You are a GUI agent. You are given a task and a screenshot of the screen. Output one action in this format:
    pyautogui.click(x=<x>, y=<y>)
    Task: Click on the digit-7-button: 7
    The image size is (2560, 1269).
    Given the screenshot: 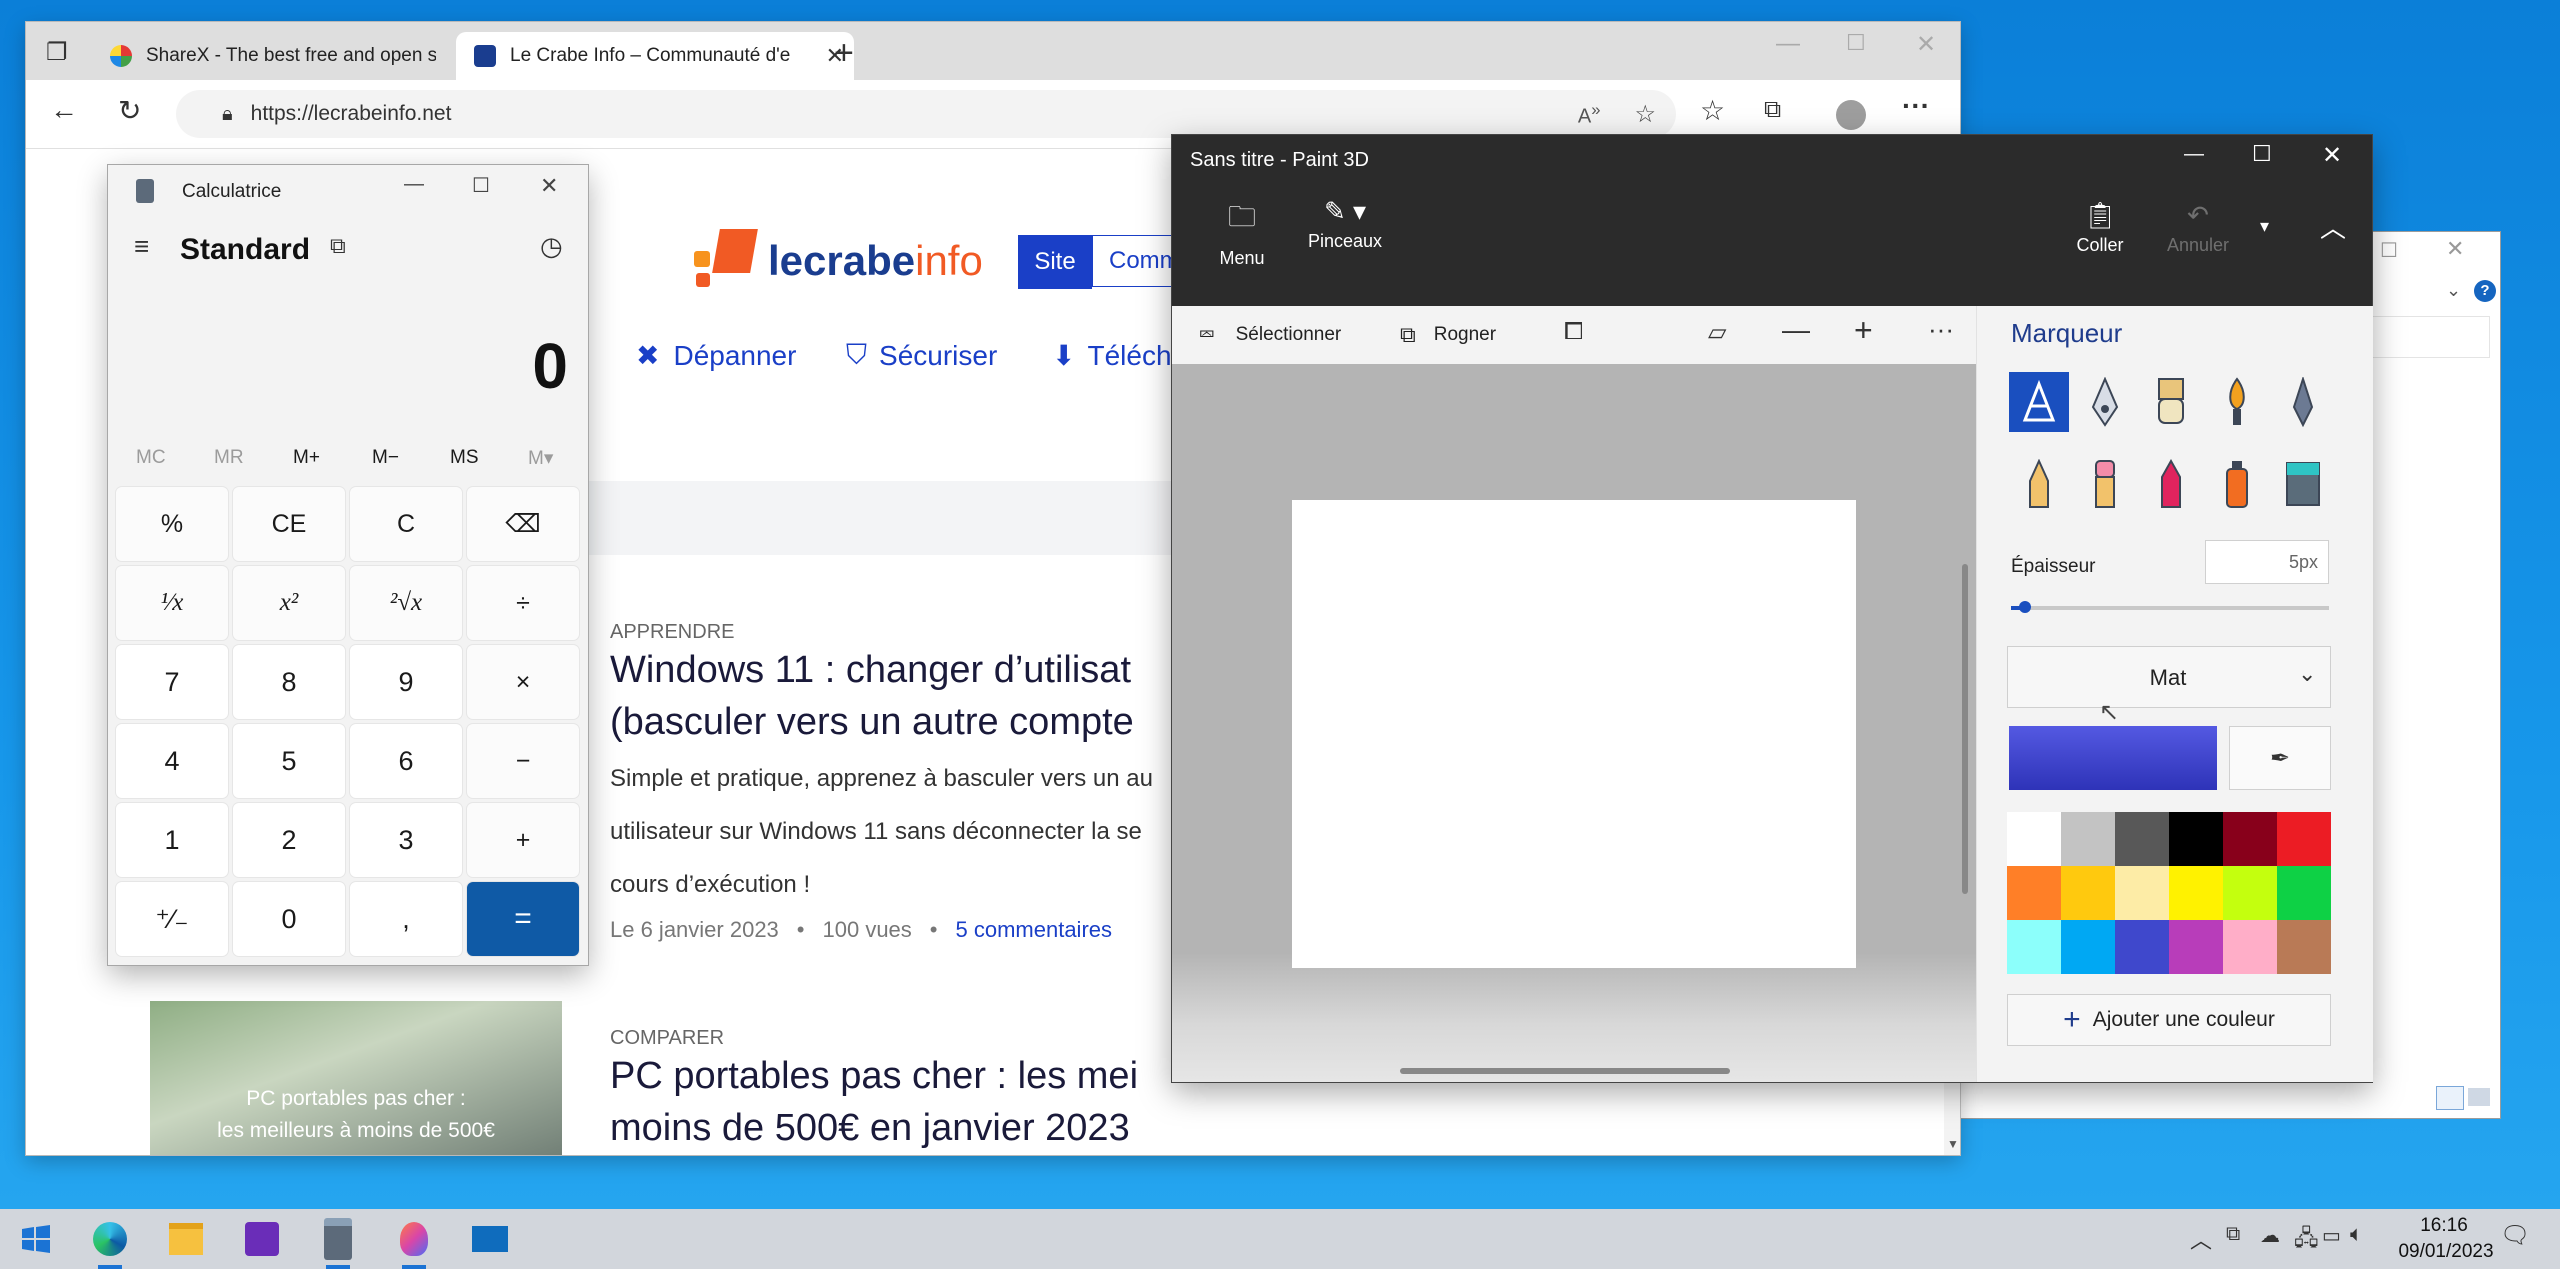 What is the action you would take?
    pyautogui.click(x=172, y=682)
    